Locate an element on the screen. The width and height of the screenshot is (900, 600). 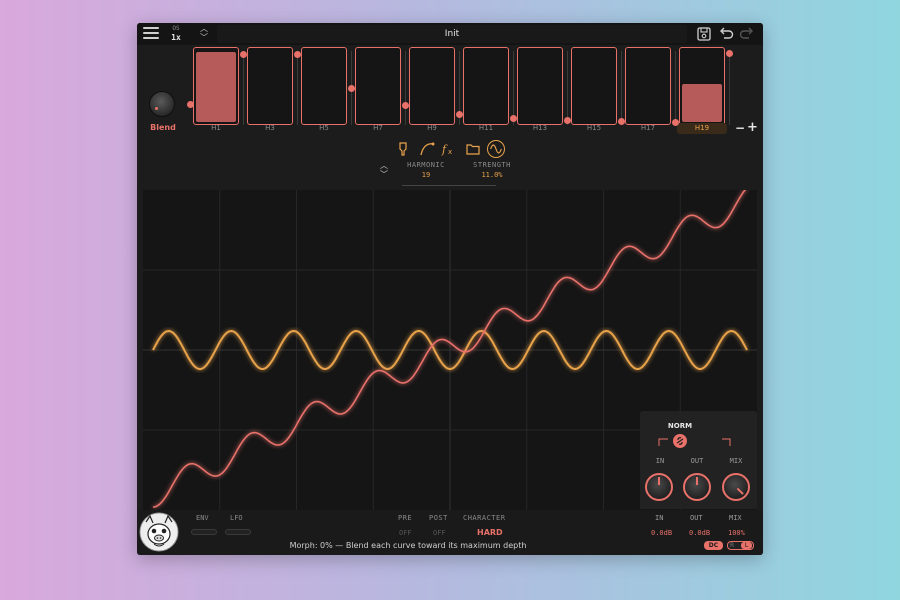
pre-value: OFF is located at coordinates (405, 533).